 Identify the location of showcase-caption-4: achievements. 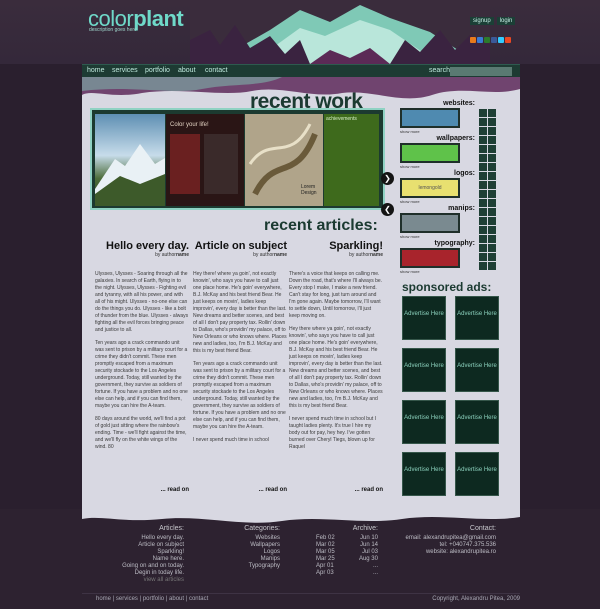
(341, 119).